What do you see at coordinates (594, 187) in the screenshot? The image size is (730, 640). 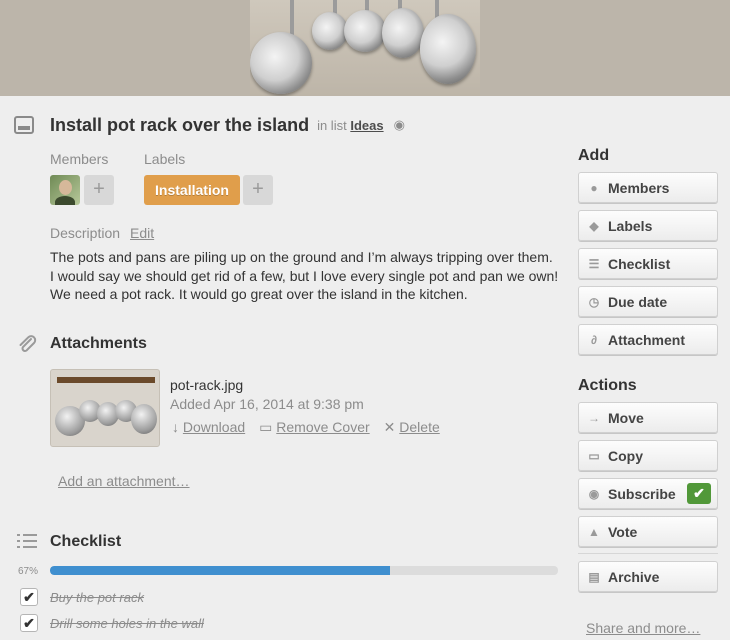 I see `person-icon: ●` at bounding box center [594, 187].